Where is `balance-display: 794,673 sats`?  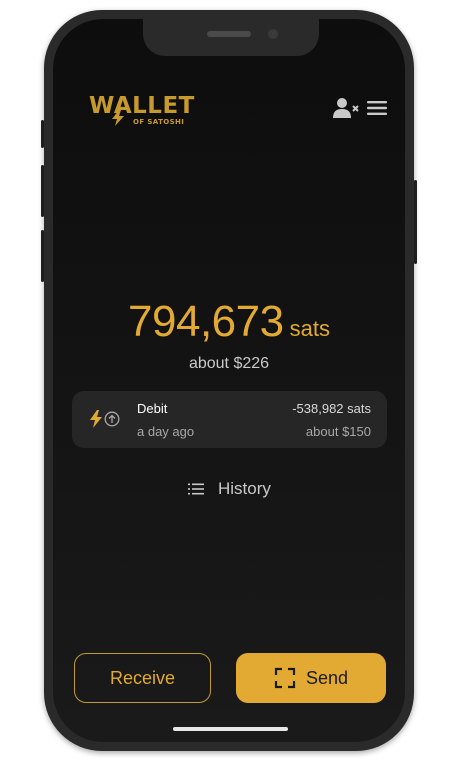 balance-display: 794,673 sats is located at coordinates (229, 322).